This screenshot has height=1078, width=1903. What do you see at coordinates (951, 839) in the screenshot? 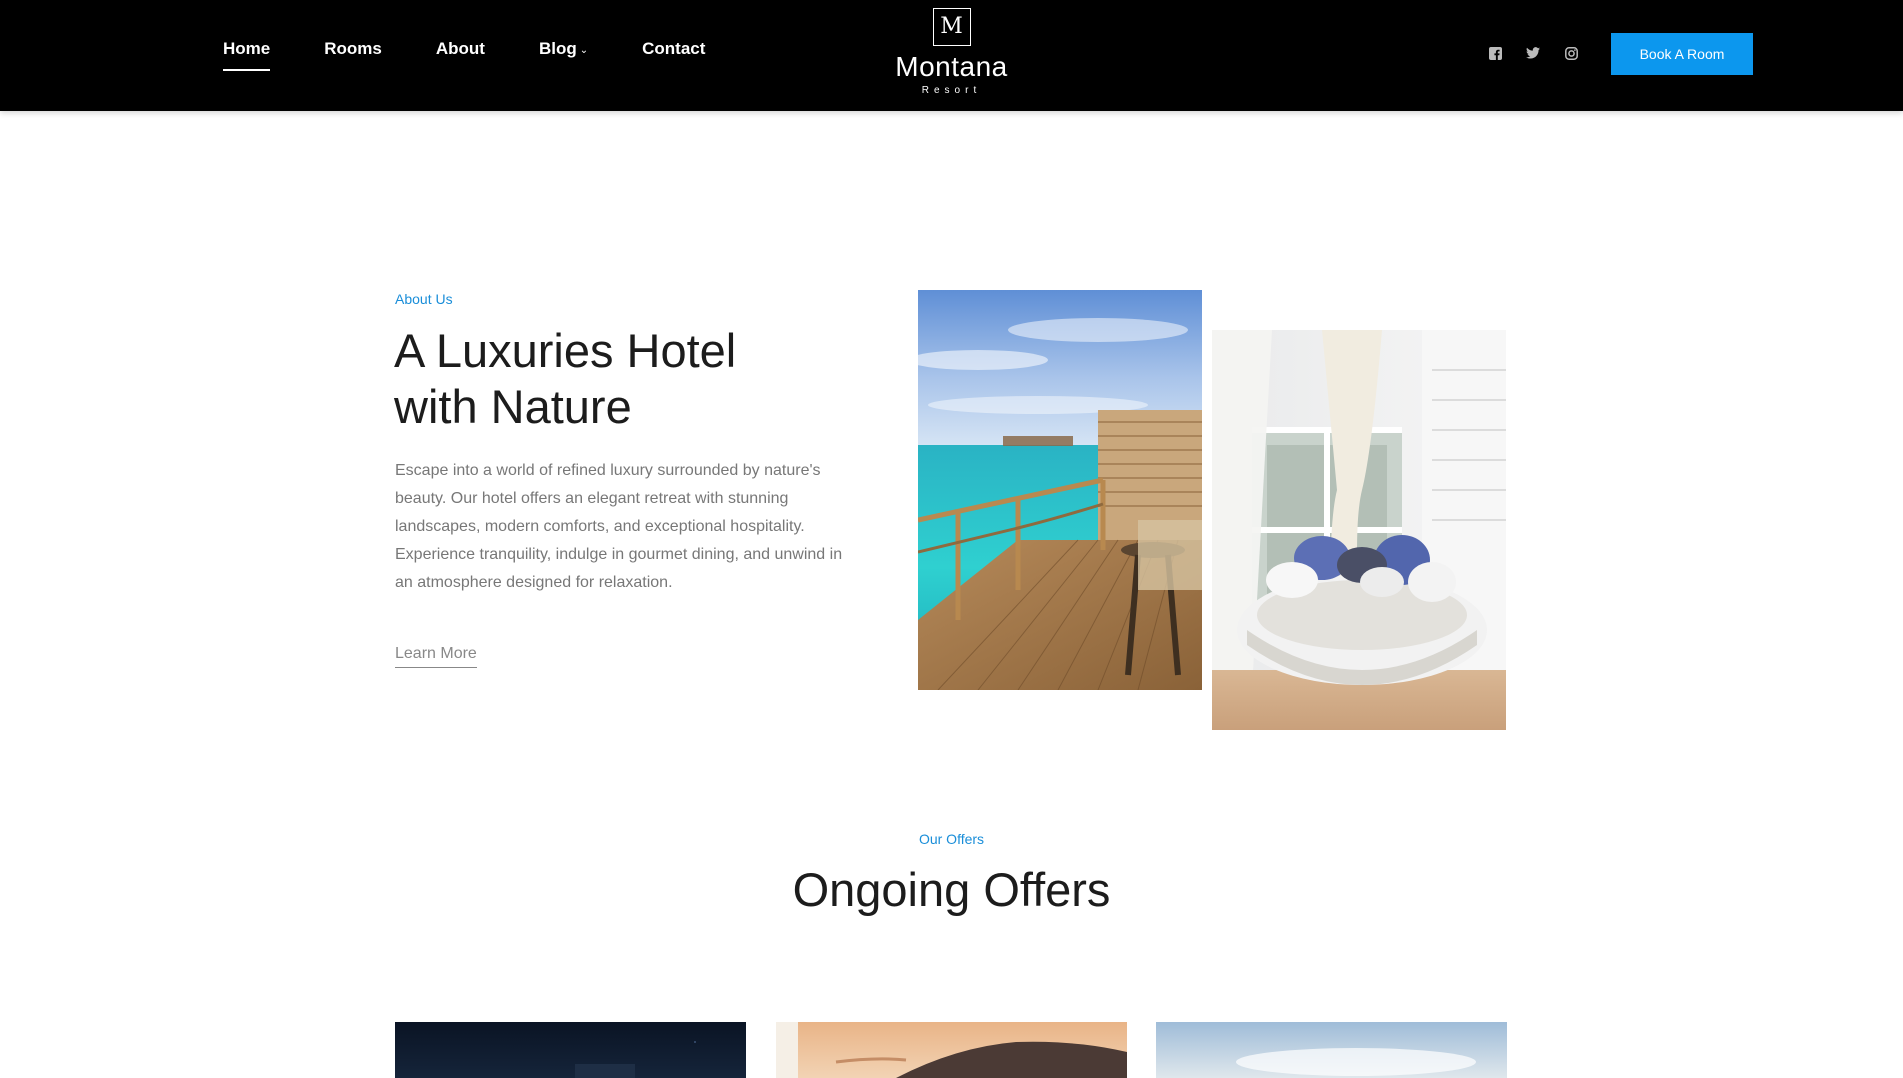
I see `offers-eyebrow: Our Offers` at bounding box center [951, 839].